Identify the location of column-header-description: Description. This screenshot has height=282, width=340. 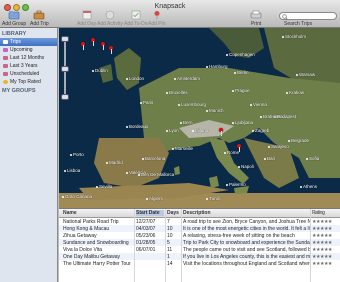
(247, 213).